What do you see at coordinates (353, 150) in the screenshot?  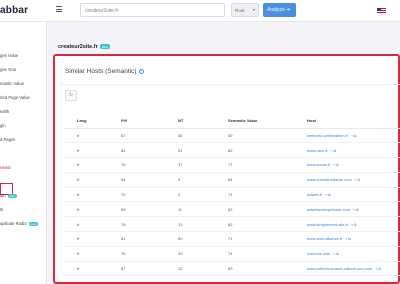 I see `host-cell: www.ranc.fr ⇢ ⧉` at bounding box center [353, 150].